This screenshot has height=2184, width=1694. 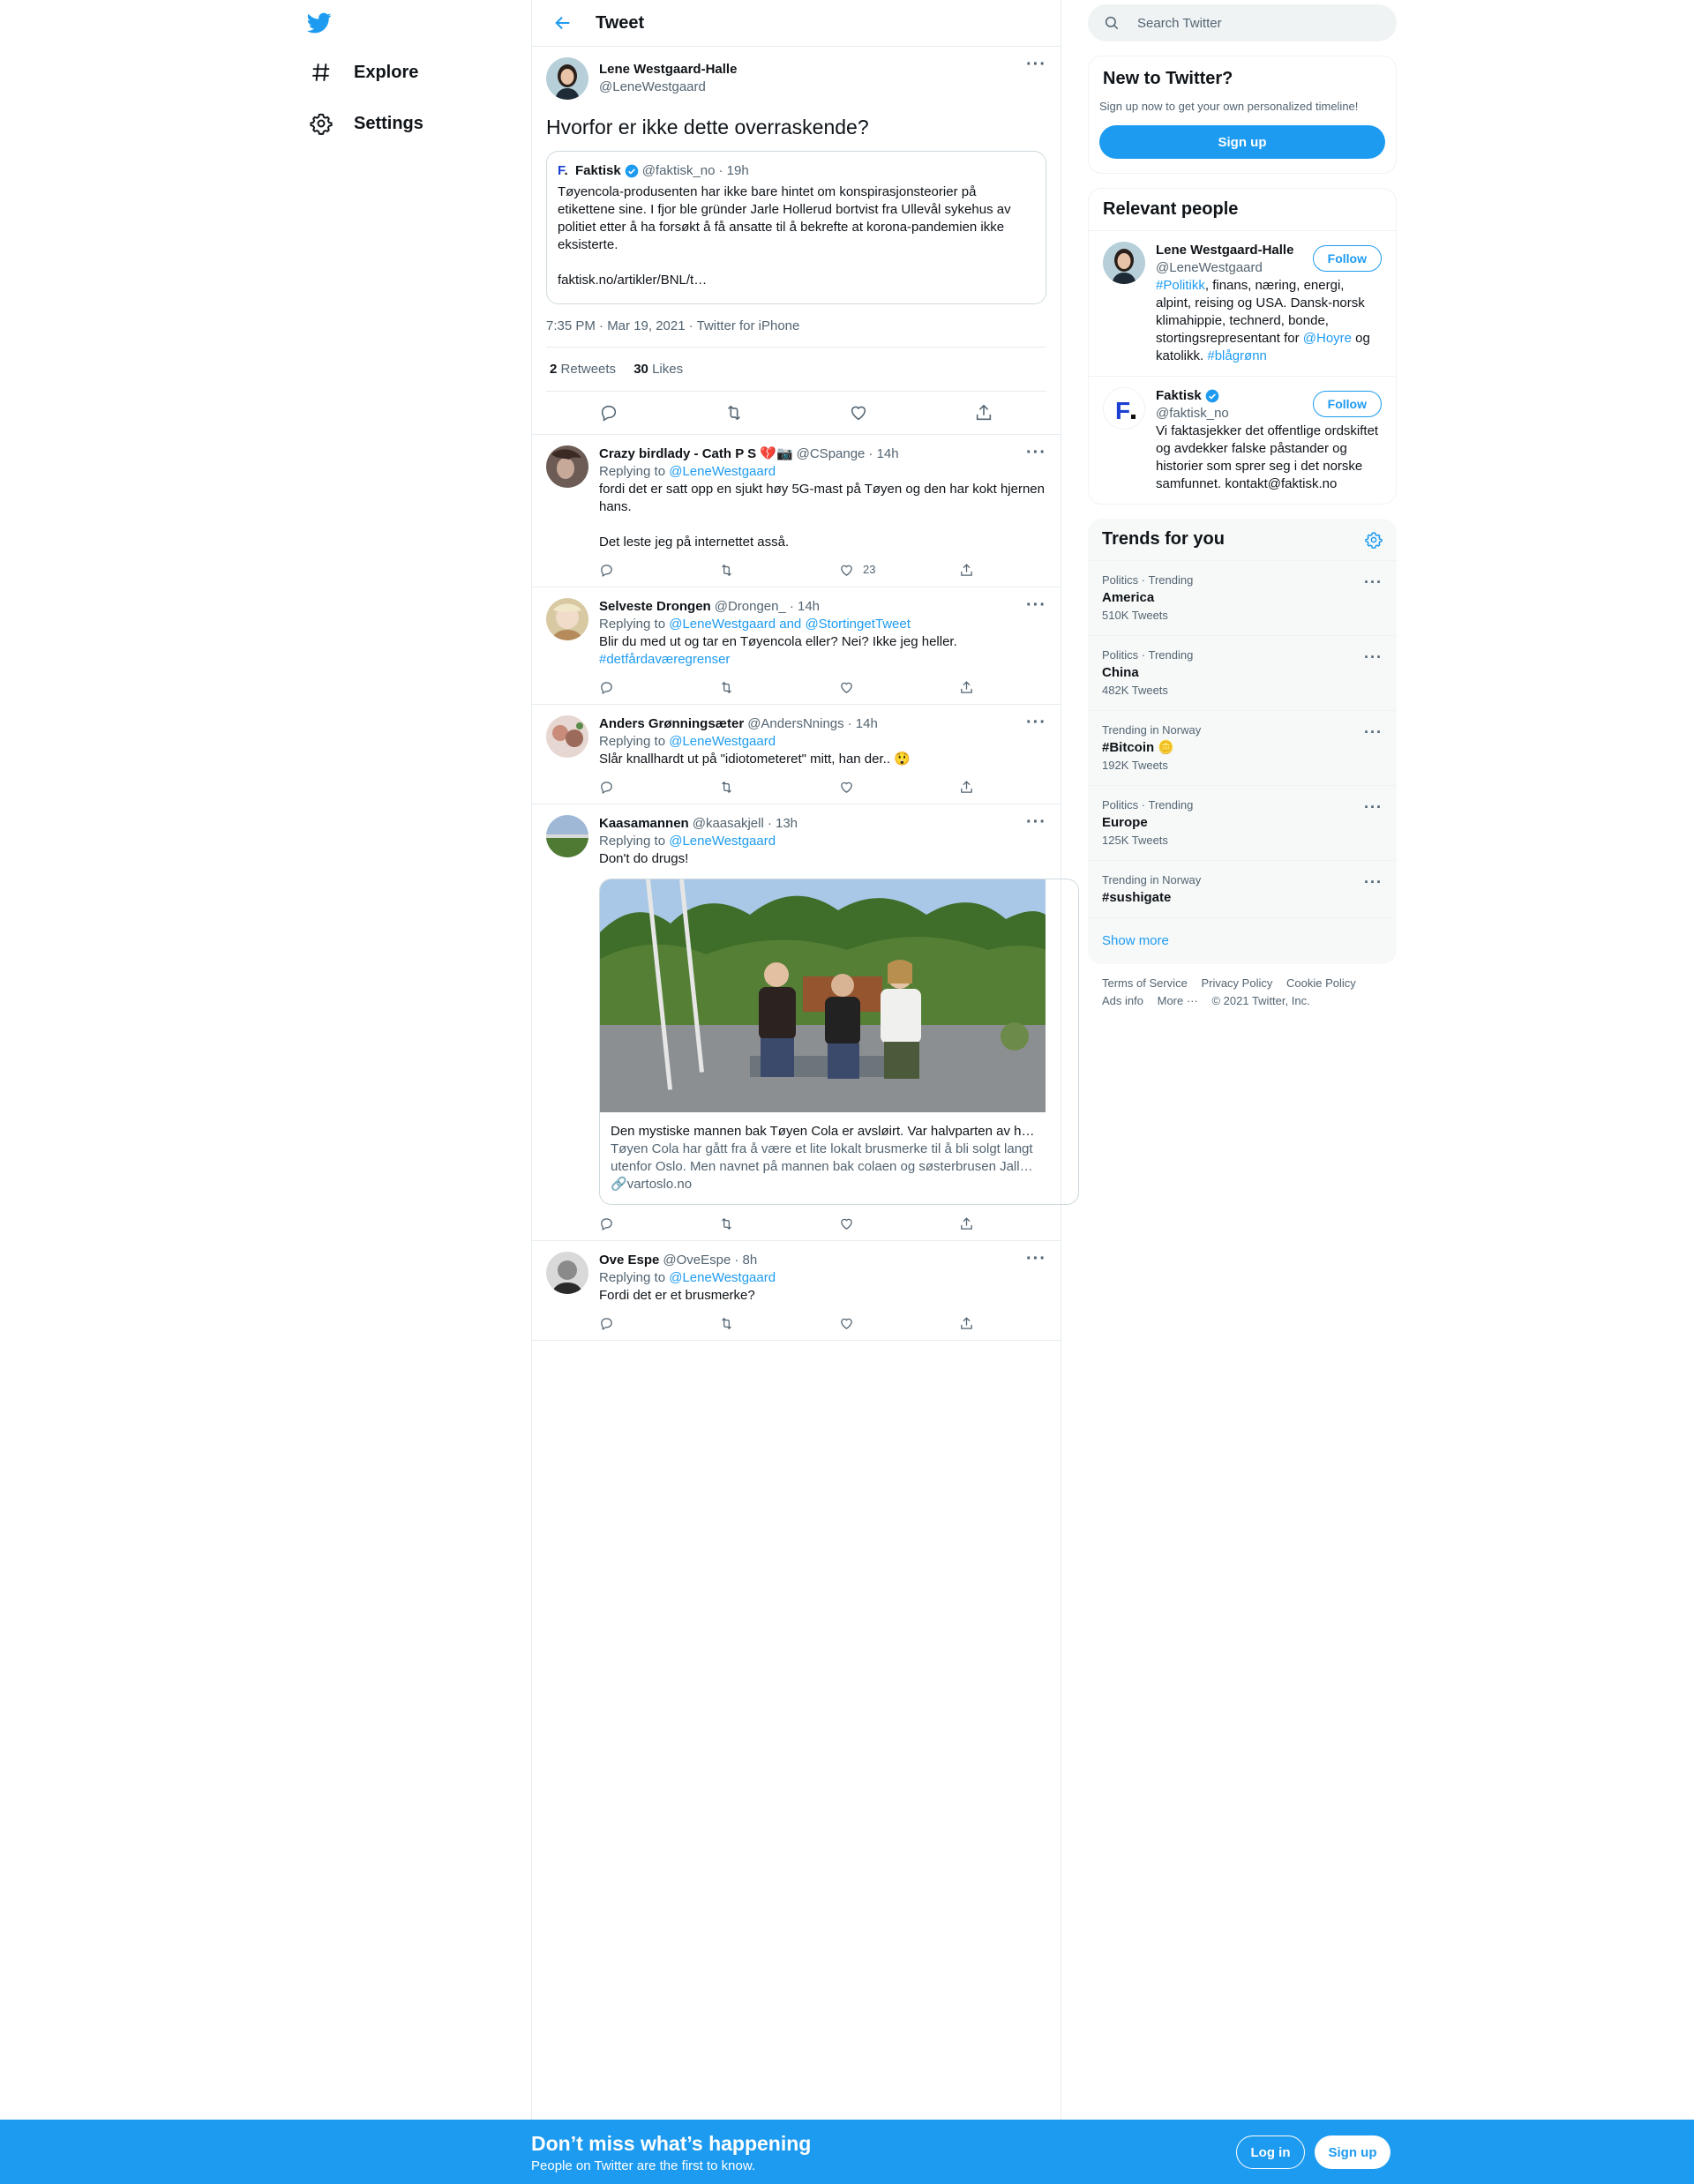 I want to click on ads-info-link: Ads info, so click(x=1122, y=1000).